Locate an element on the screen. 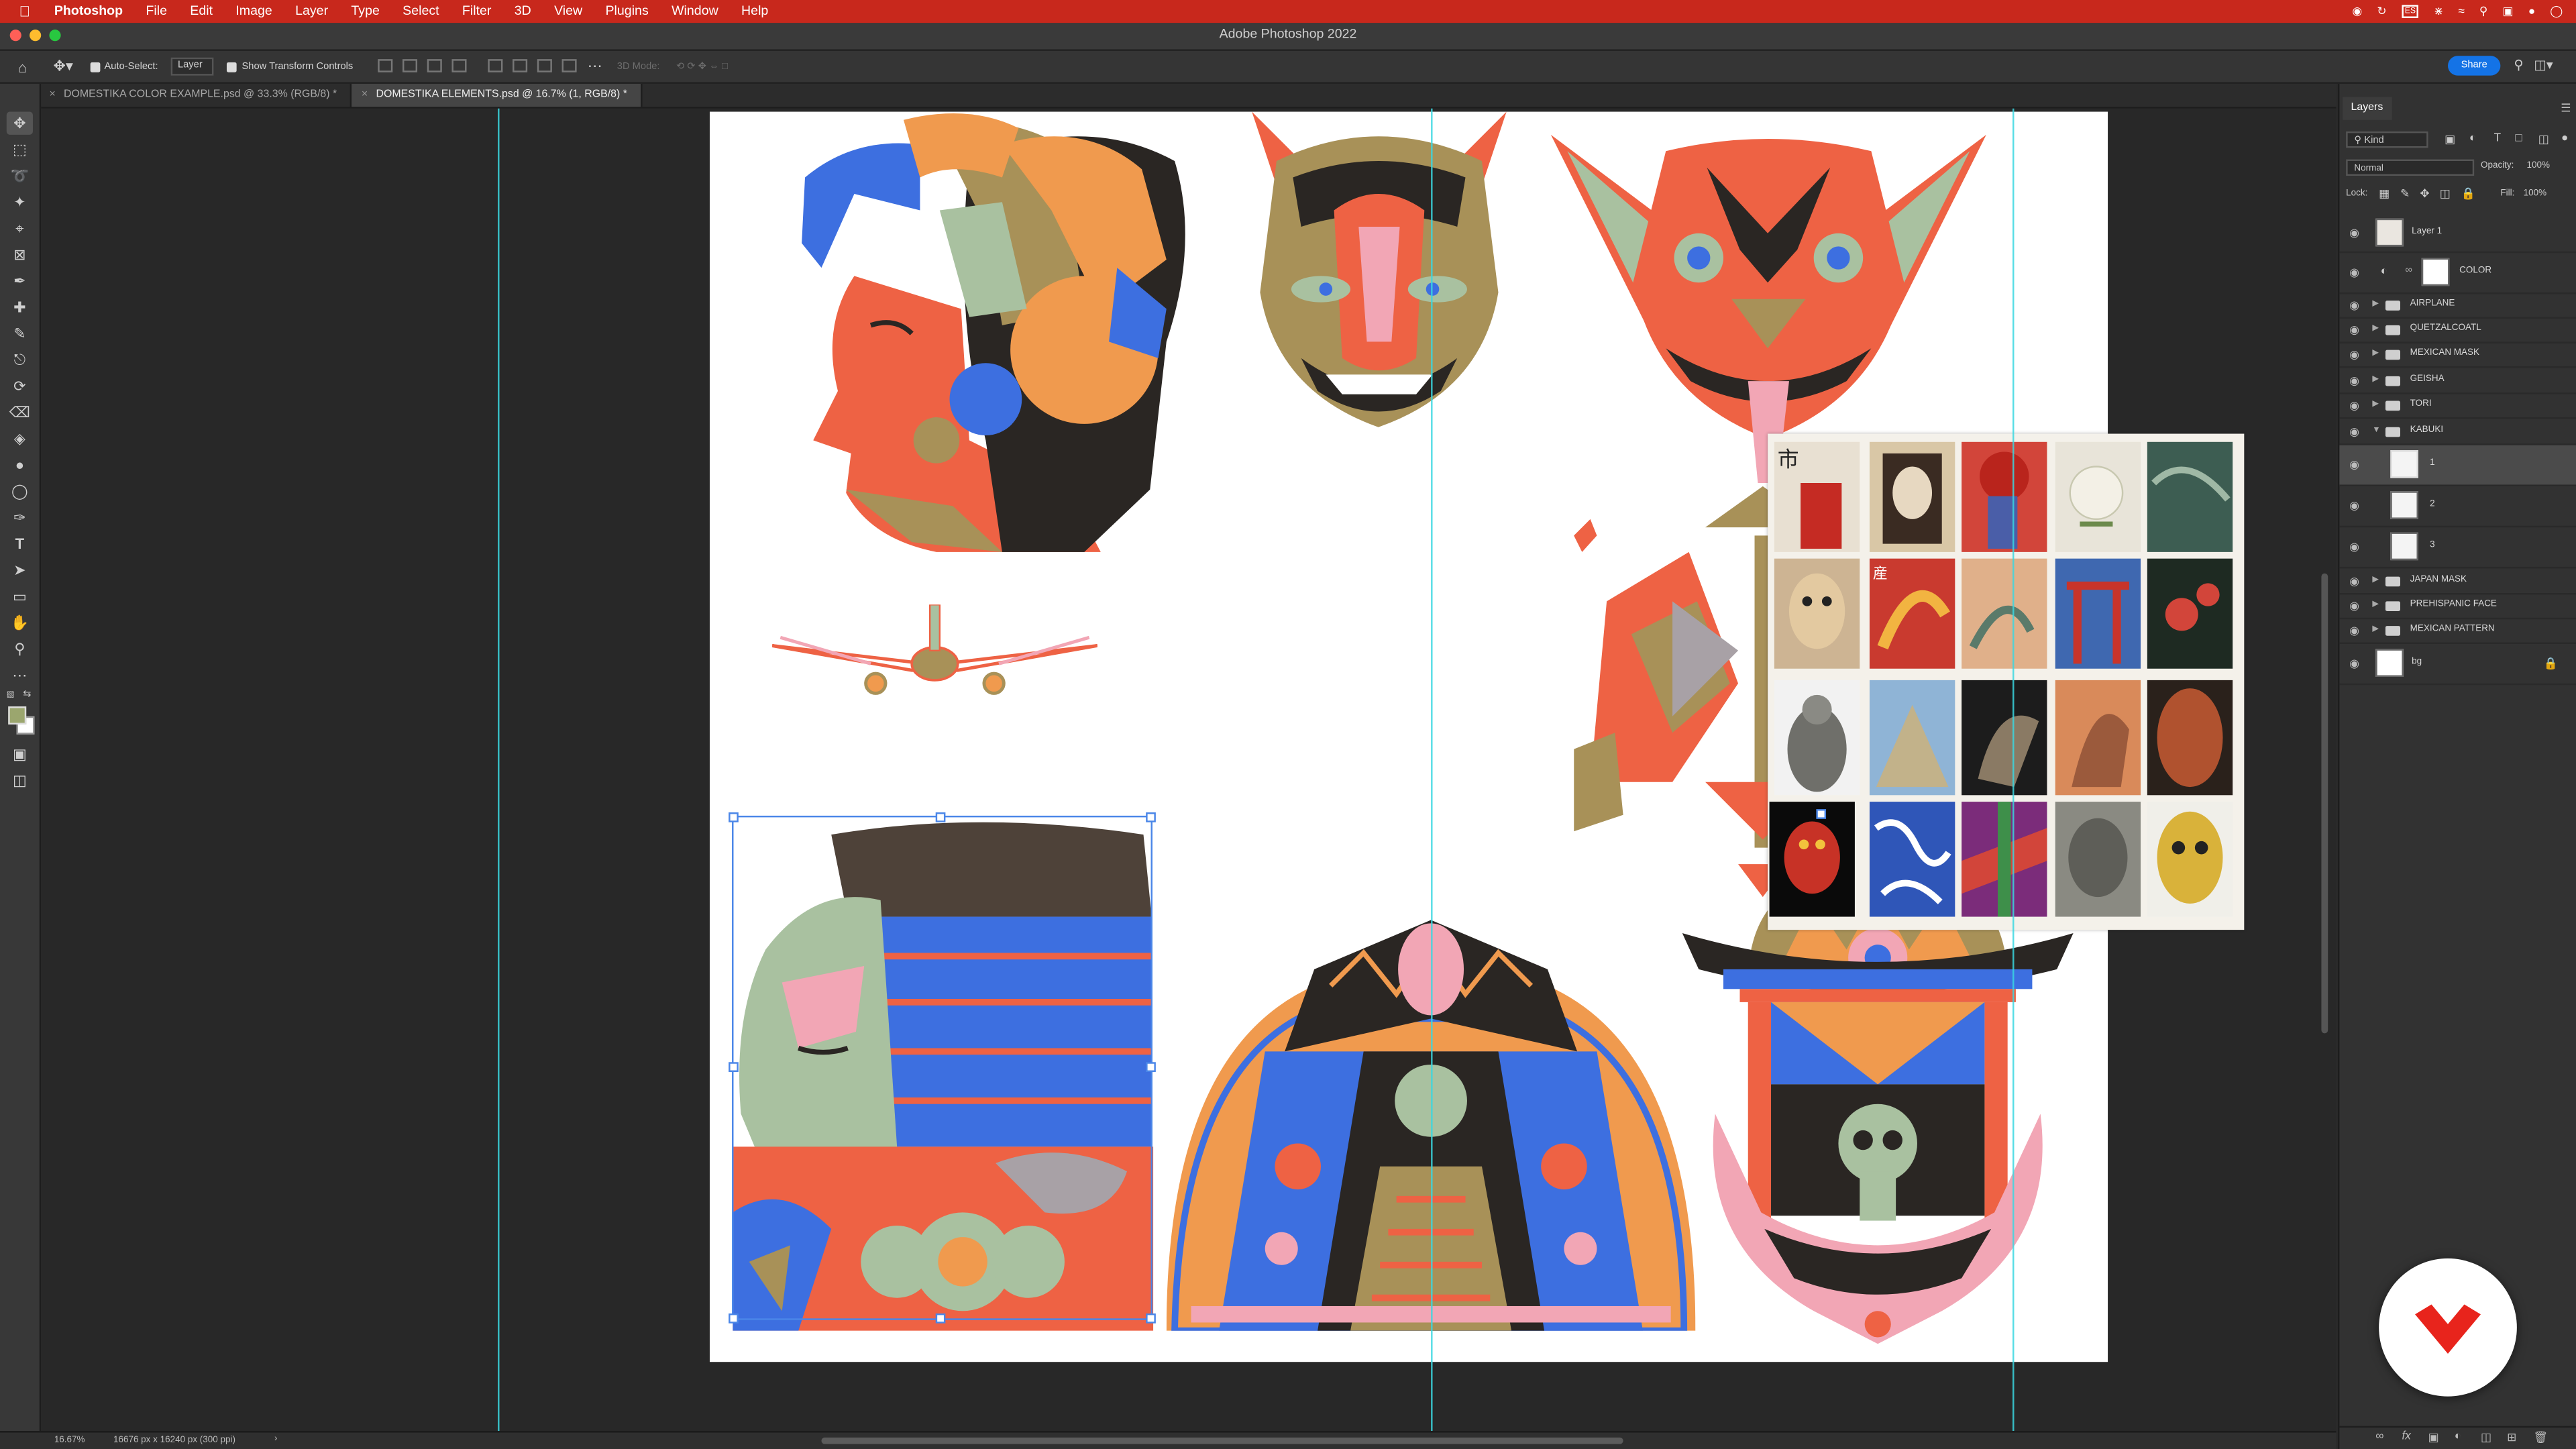 Image resolution: width=2576 pixels, height=1449 pixels. show-transform-checkbox: Show Transform Controls is located at coordinates (290, 66).